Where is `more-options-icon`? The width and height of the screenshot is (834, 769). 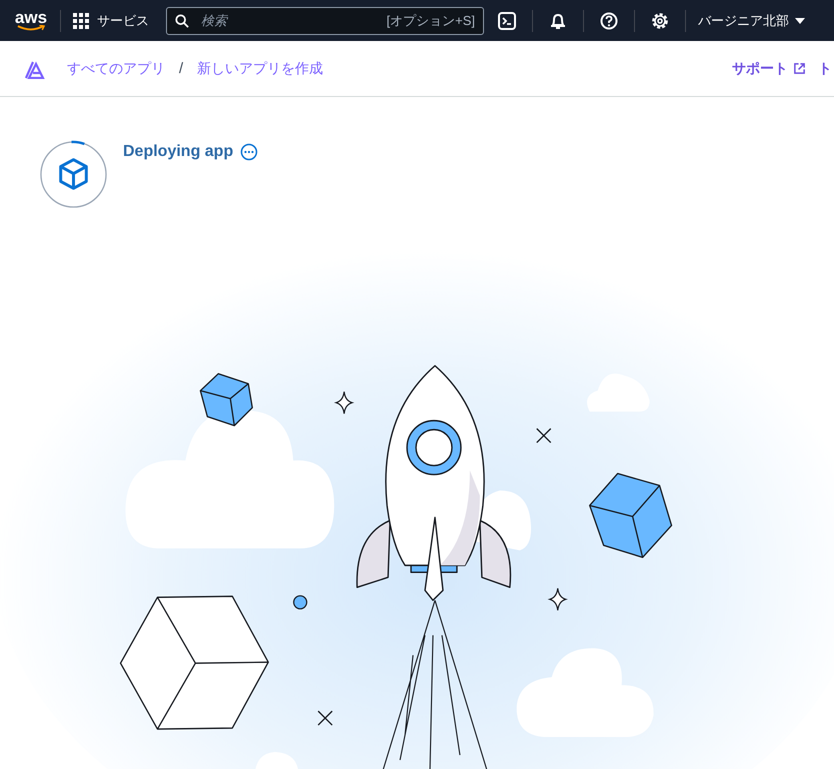
more-options-icon is located at coordinates (249, 152).